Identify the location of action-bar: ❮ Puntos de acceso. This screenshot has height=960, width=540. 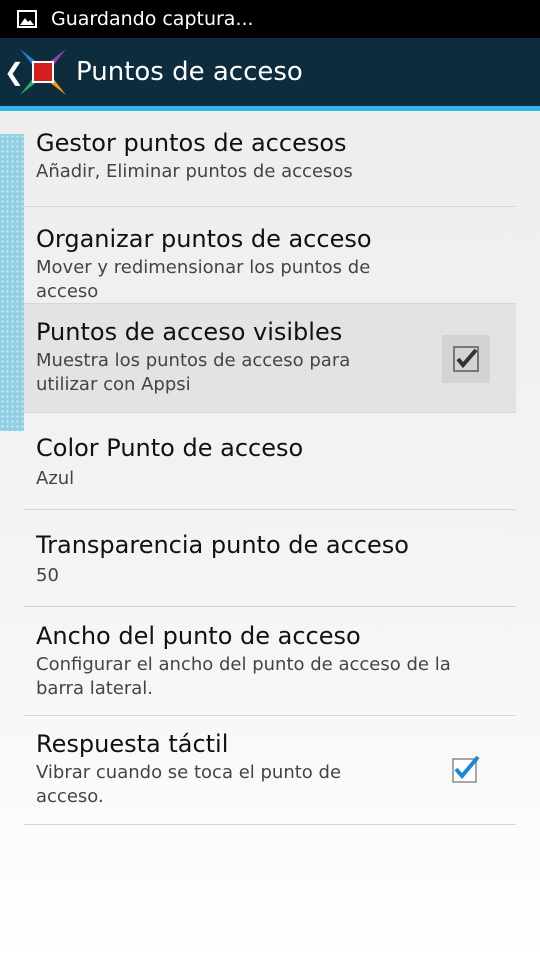
(270, 72).